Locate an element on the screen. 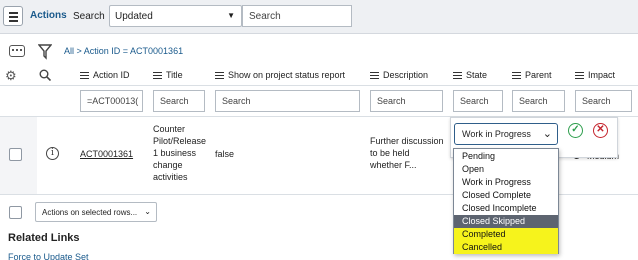 The image size is (638, 260). column-header-parent: Parent is located at coordinates (532, 75).